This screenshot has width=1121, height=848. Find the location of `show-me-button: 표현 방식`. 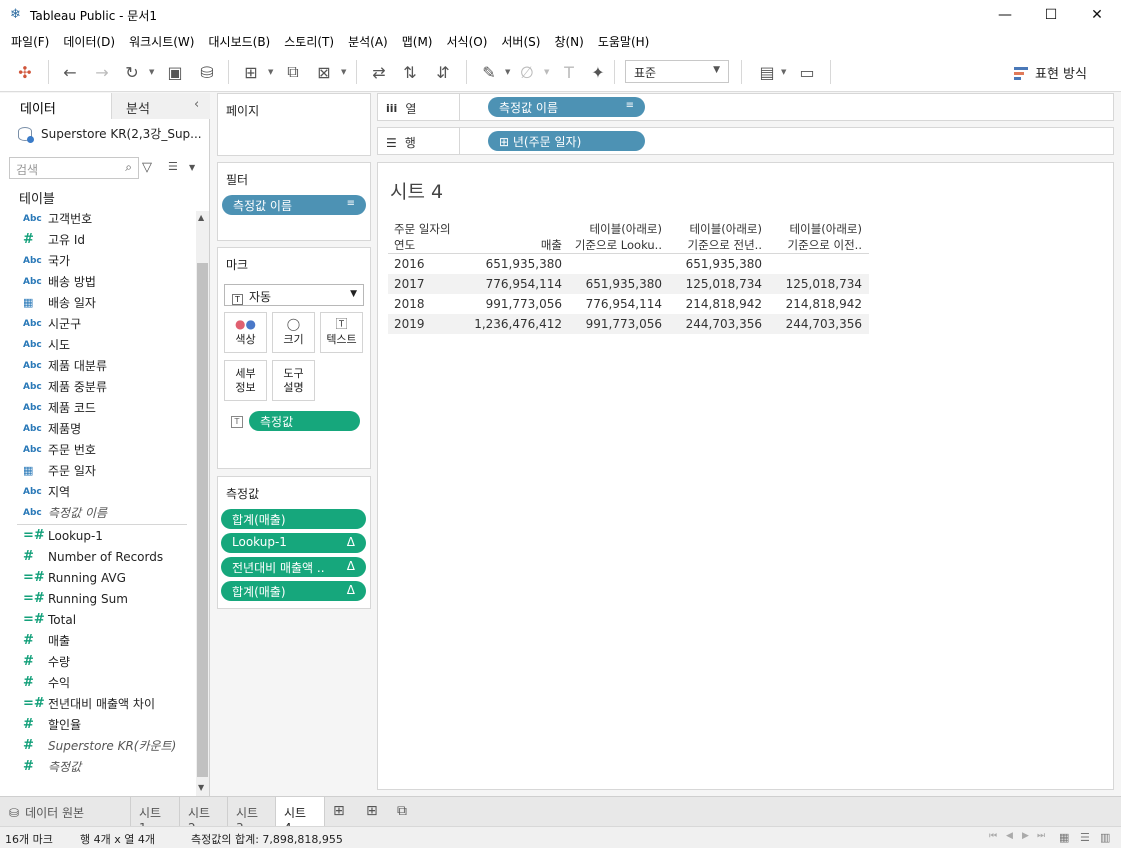

show-me-button: 표현 방식 is located at coordinates (1050, 72).